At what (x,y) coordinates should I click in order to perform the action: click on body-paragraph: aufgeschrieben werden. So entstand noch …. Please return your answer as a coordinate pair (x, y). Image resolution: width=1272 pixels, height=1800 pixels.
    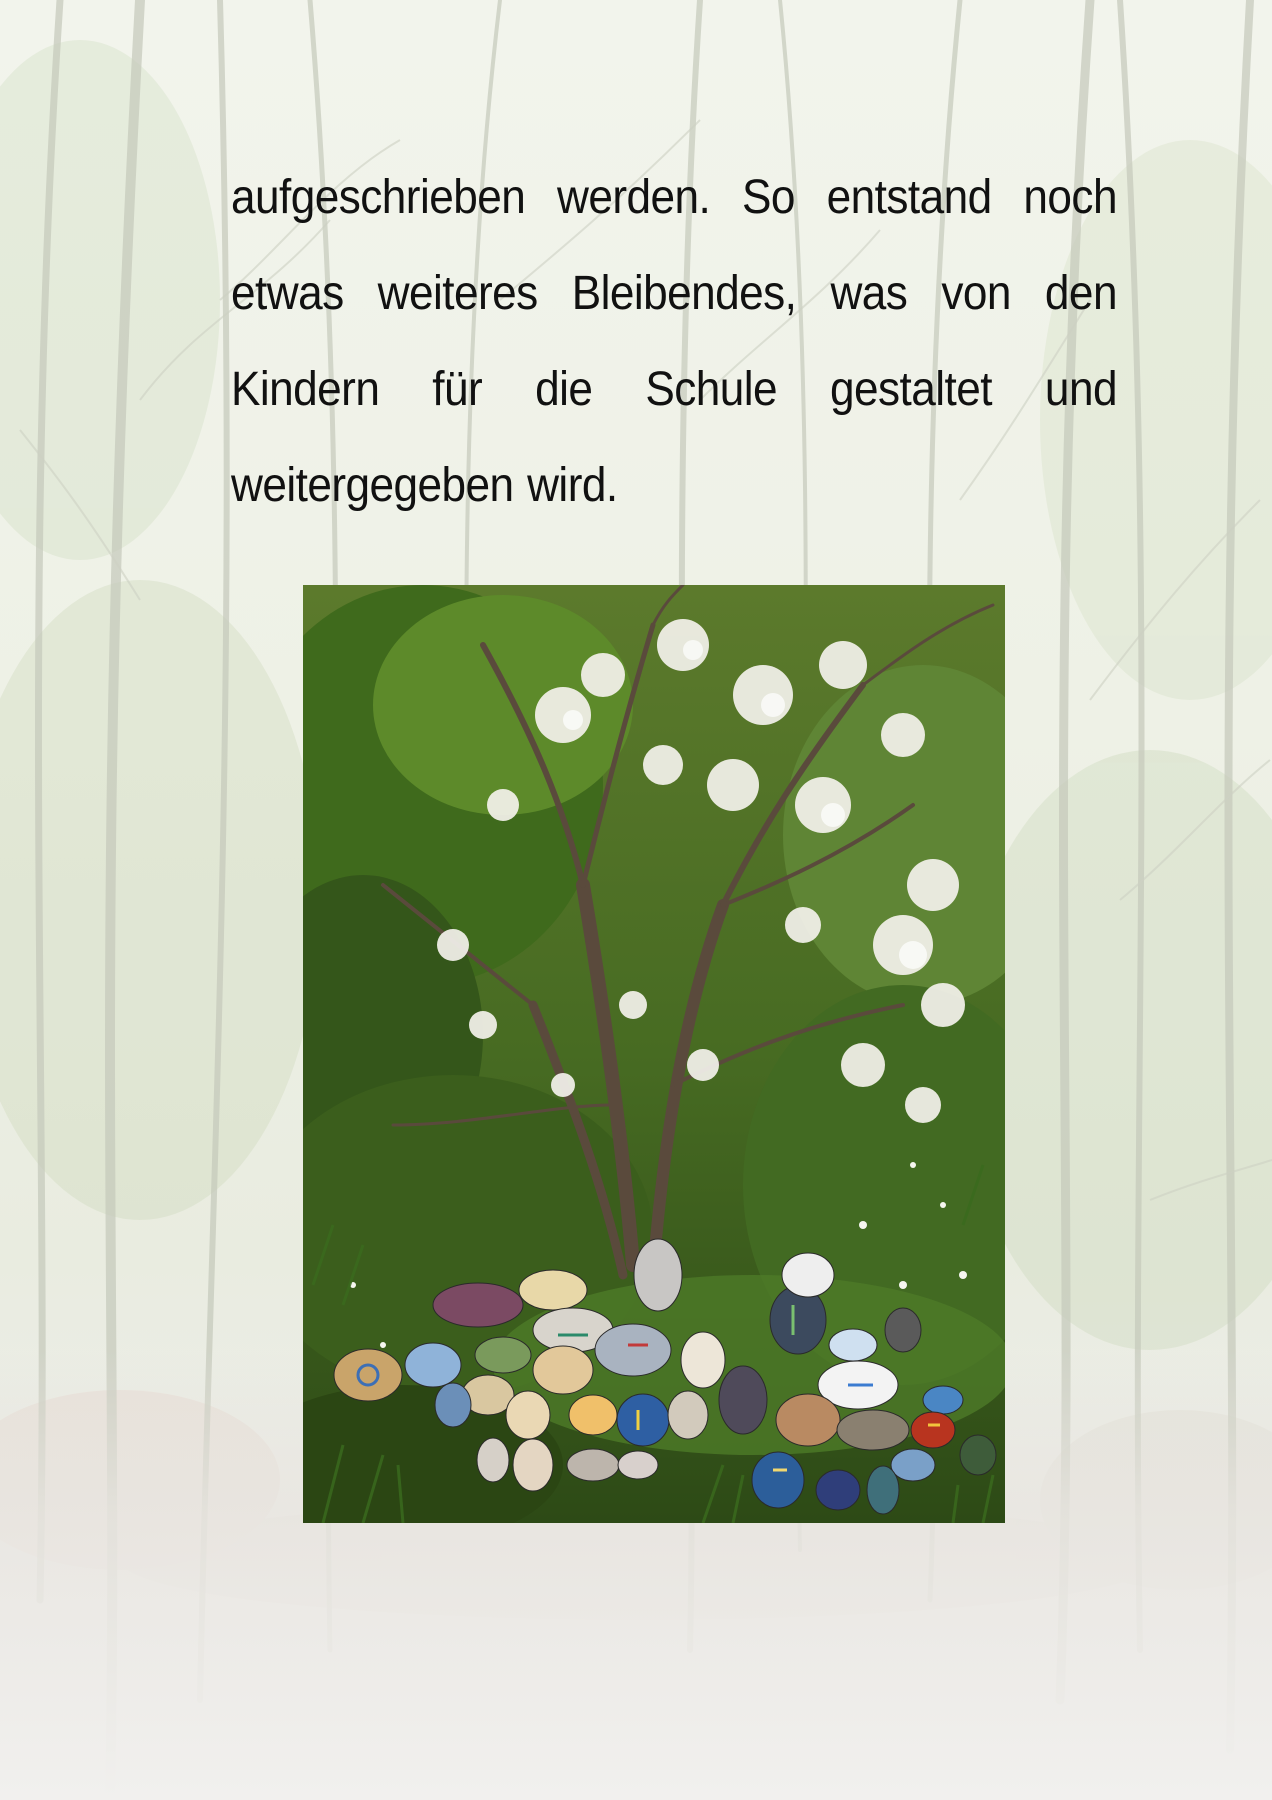
    Looking at the image, I should click on (674, 341).